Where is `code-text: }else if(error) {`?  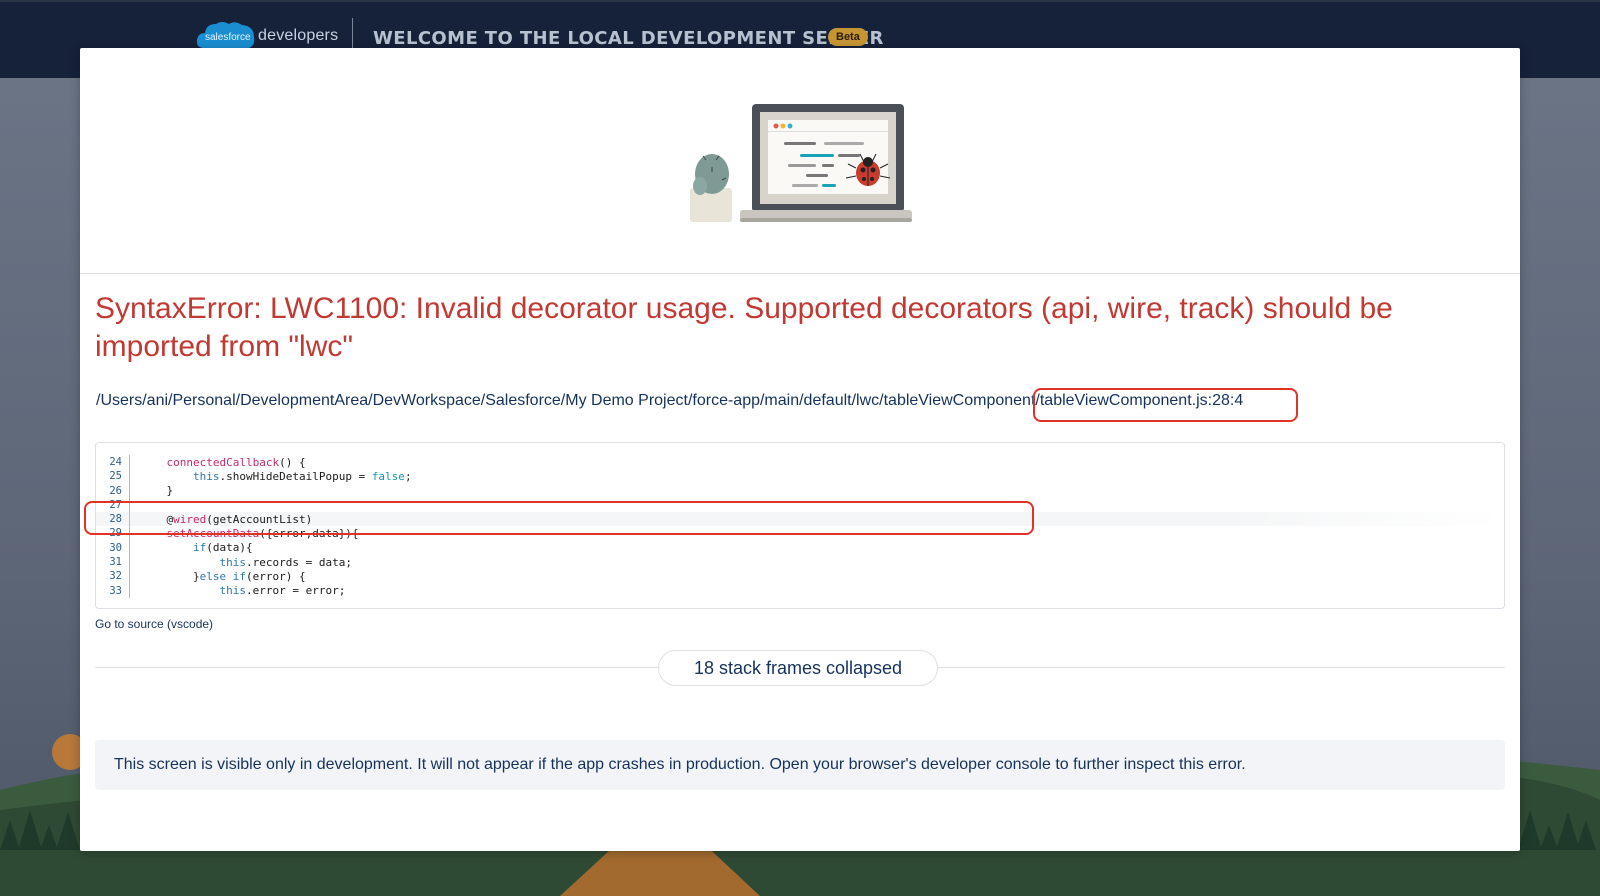
code-text: }else if(error) { is located at coordinates (218, 576).